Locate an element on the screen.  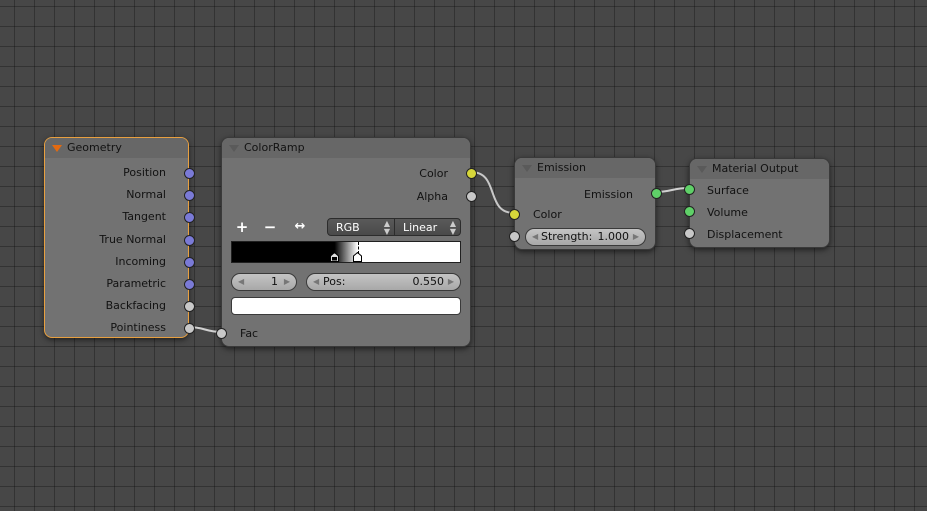
socket-incoming is located at coordinates (189, 262).